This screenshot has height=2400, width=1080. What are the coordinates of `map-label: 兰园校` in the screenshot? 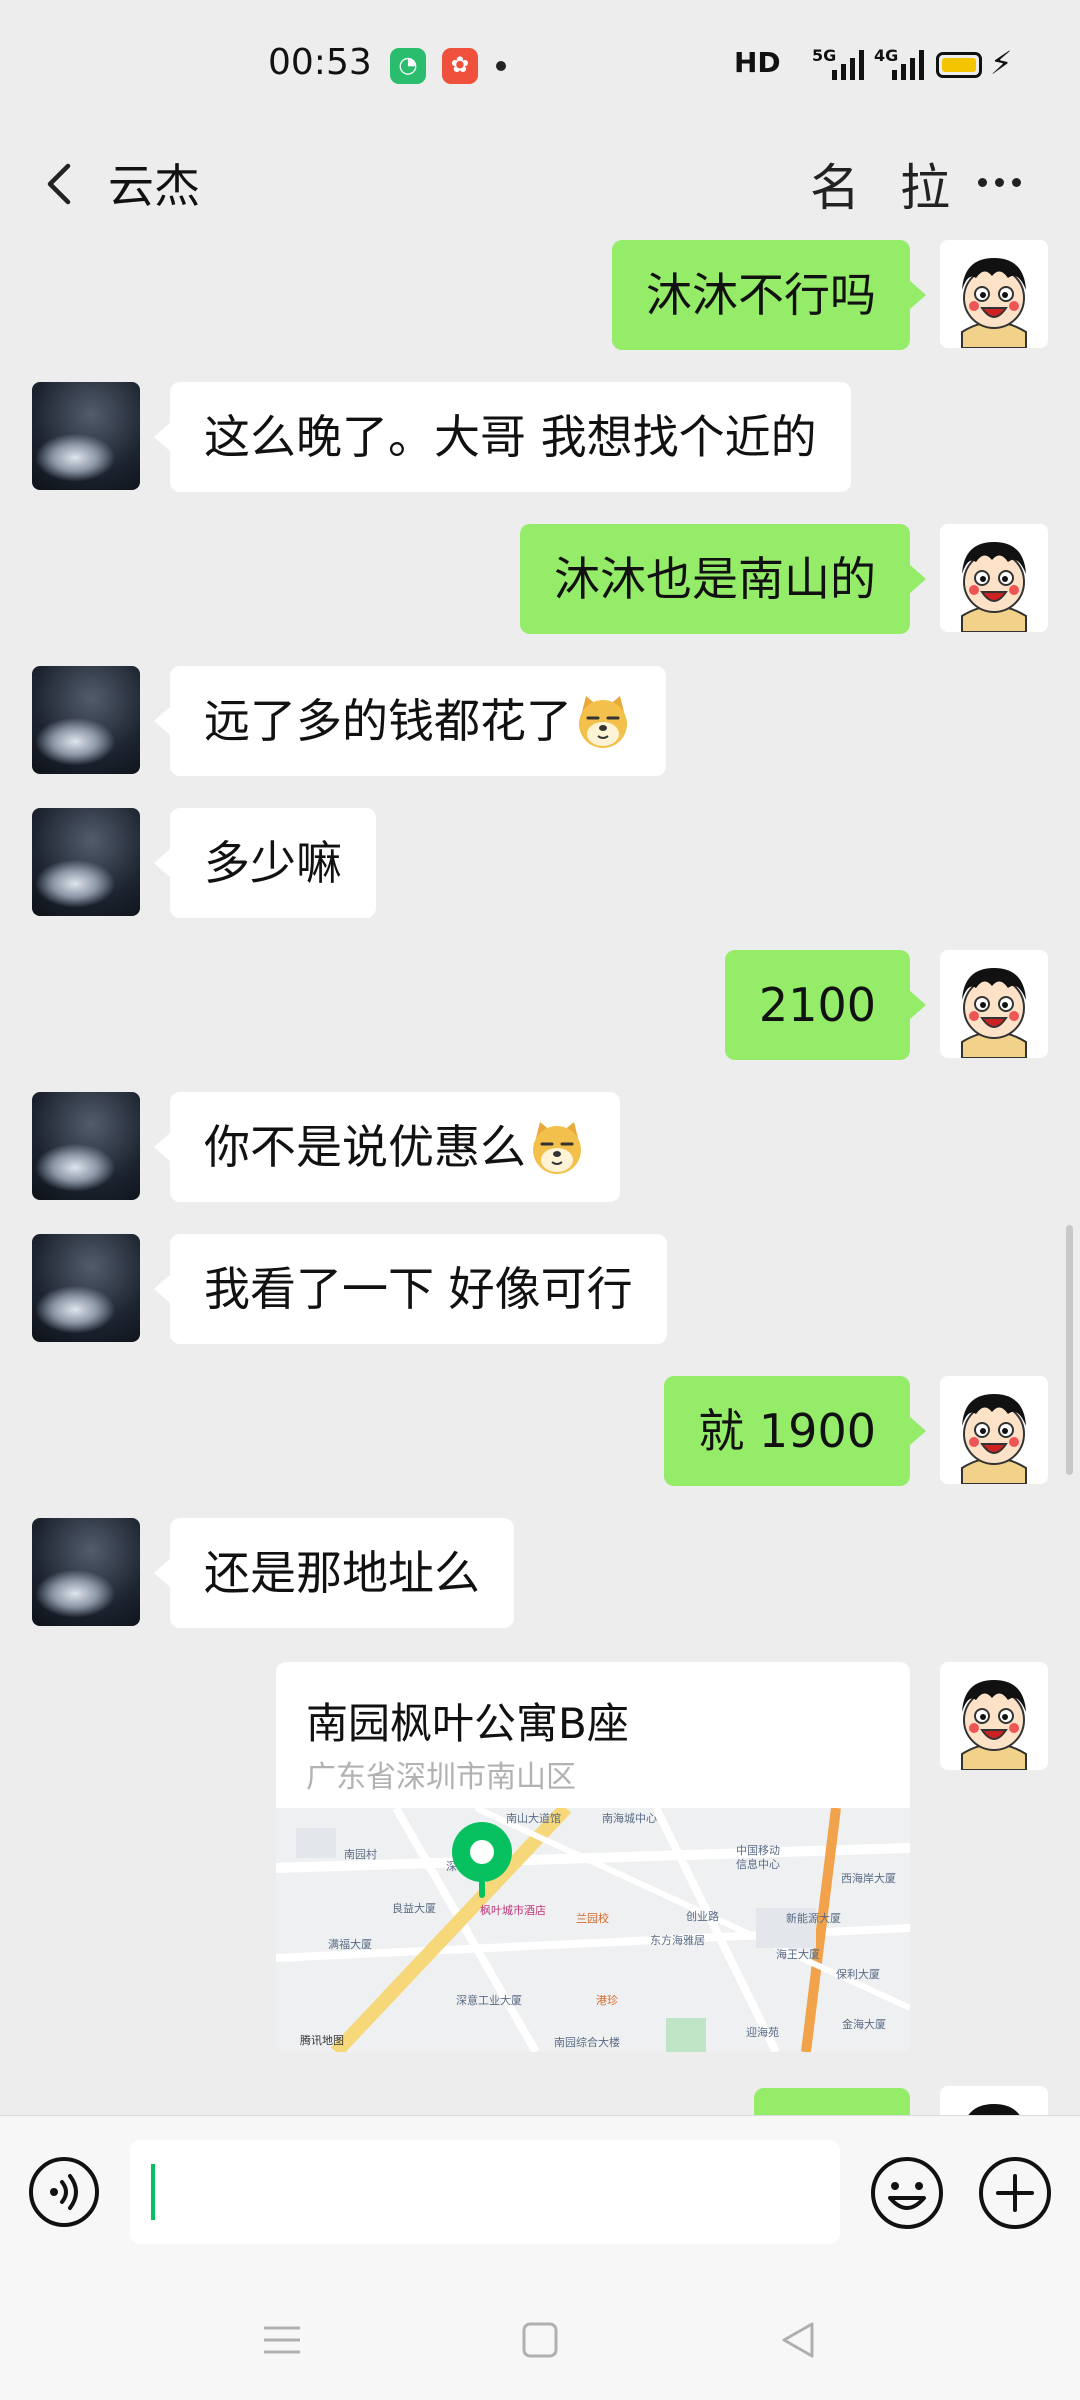 It's located at (592, 1918).